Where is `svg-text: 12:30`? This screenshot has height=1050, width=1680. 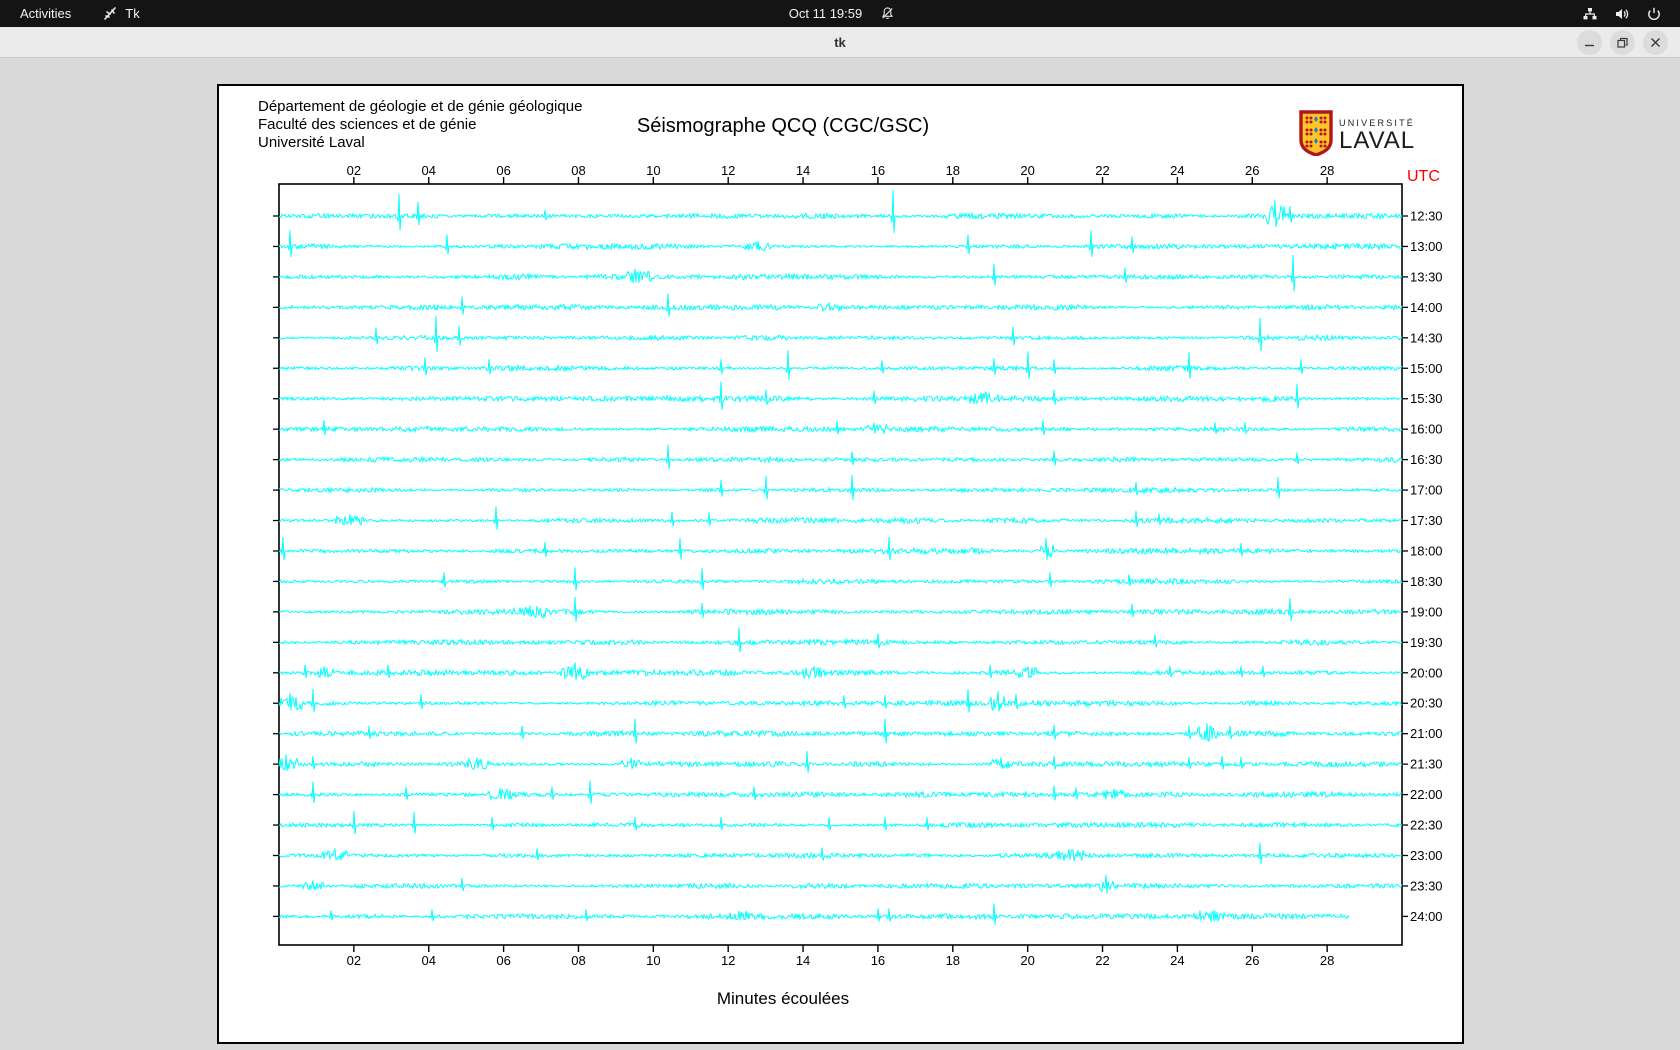
svg-text: 12:30 is located at coordinates (1426, 216).